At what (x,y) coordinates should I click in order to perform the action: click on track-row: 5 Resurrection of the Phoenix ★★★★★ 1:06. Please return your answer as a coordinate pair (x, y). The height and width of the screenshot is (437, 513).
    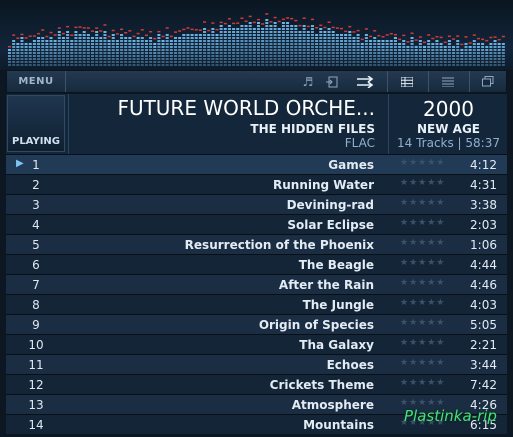
    Looking at the image, I should click on (256, 244).